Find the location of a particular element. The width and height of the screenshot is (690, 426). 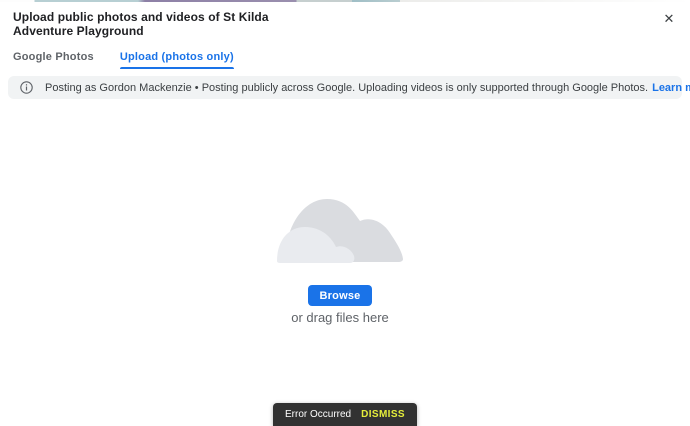

dismiss-button: DISMISS is located at coordinates (383, 414).